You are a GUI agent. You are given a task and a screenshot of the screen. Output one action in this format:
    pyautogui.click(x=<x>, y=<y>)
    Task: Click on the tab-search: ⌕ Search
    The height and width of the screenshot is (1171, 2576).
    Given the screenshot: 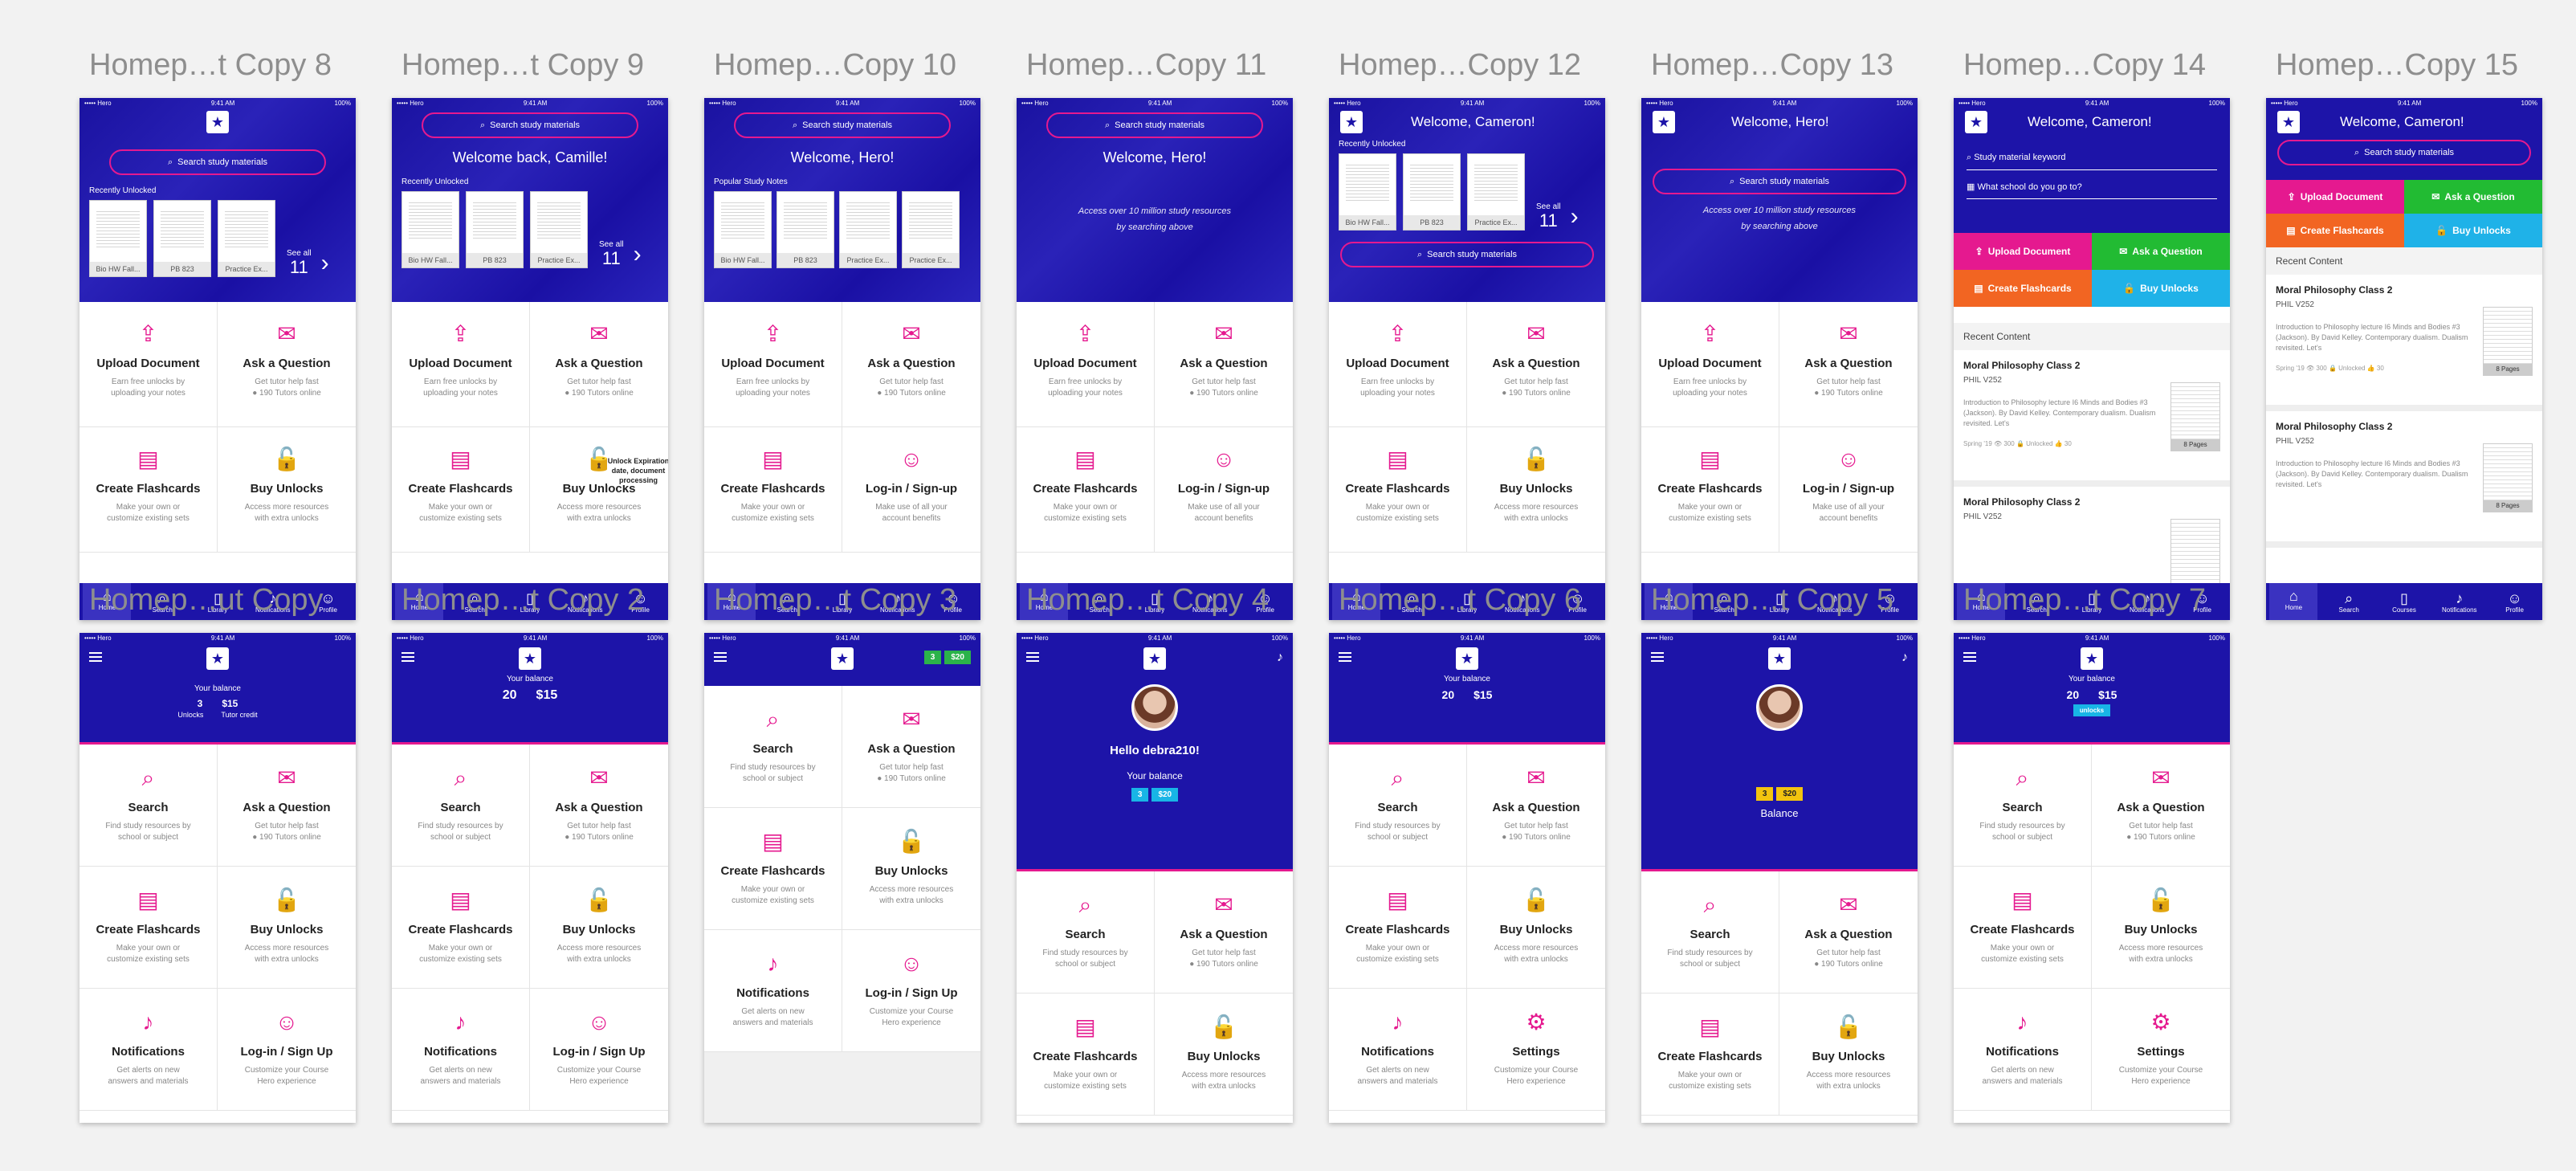 What is the action you would take?
    pyautogui.click(x=2349, y=602)
    